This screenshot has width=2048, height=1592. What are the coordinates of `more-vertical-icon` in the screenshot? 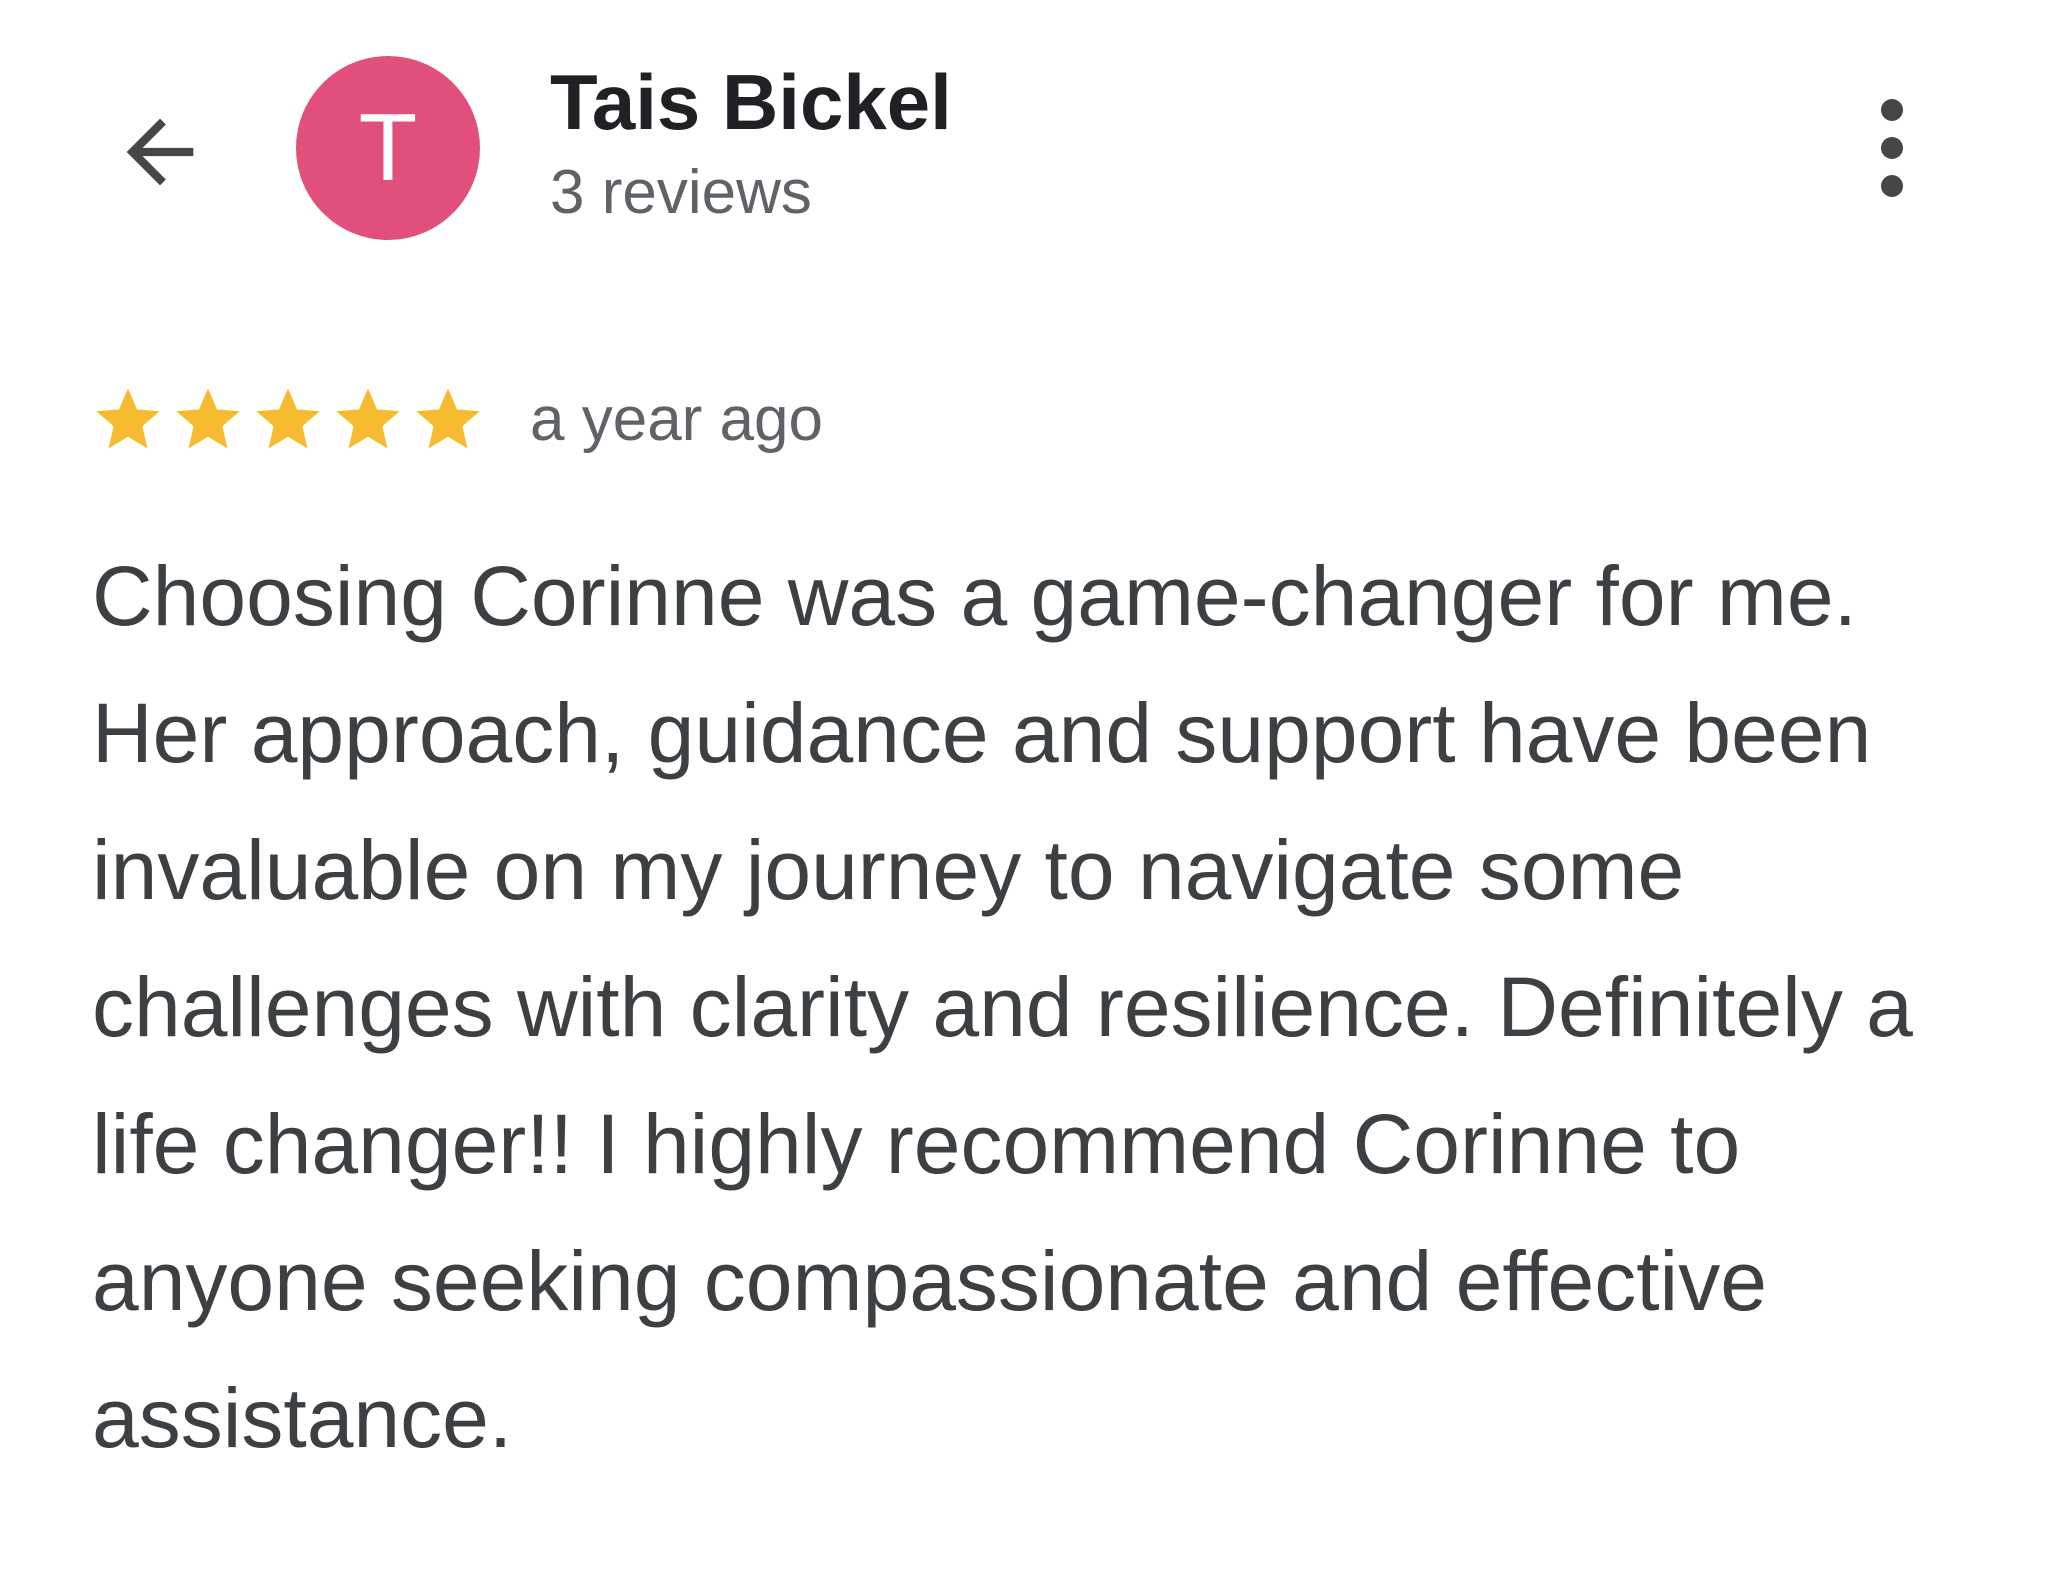 It's located at (1892, 148).